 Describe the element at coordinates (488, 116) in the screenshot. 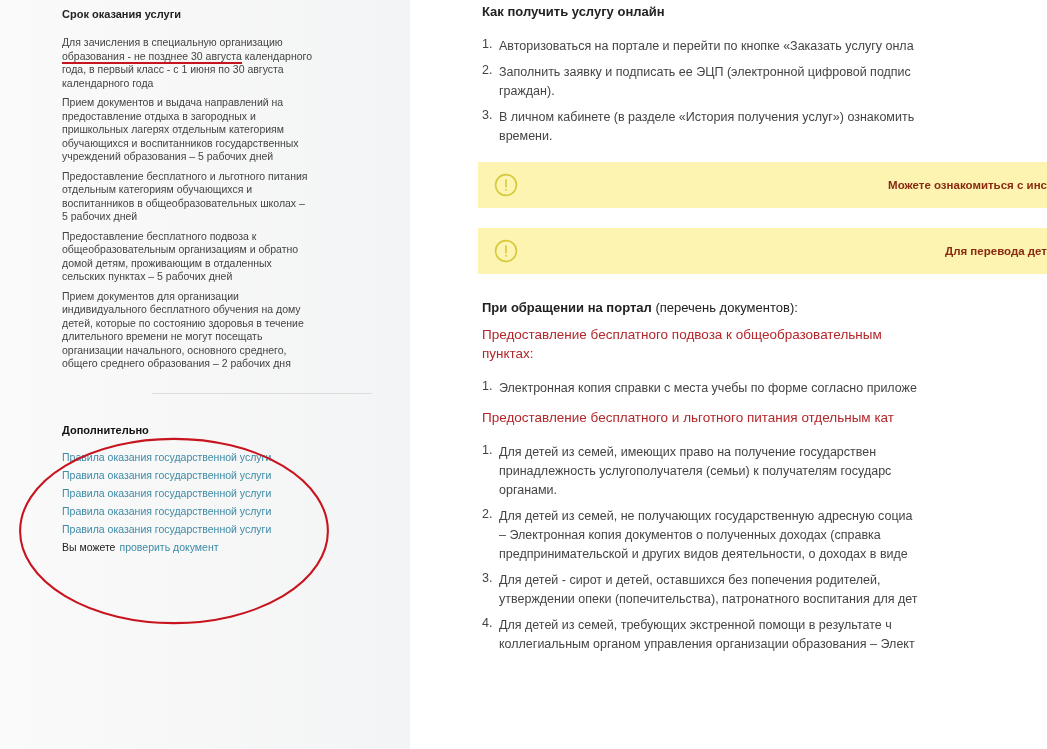

I see `step-number: 3.` at that location.